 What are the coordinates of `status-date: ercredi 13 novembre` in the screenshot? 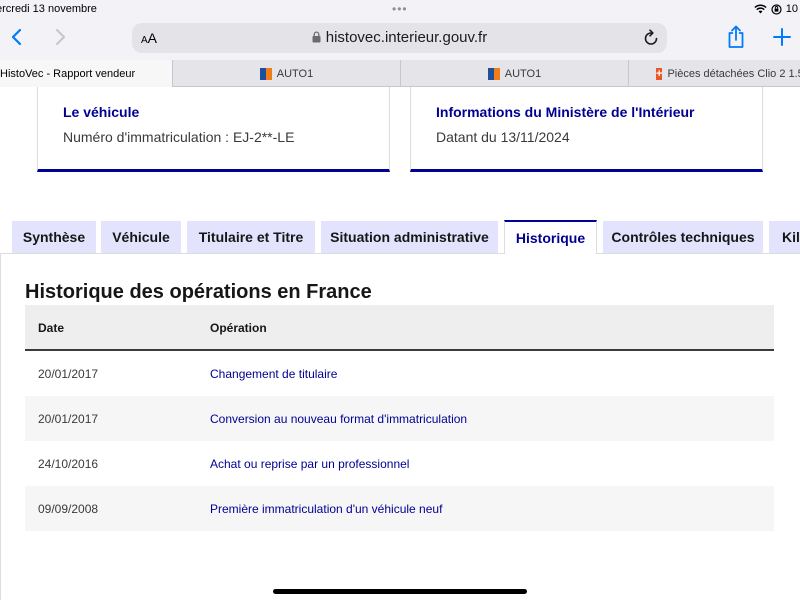 It's located at (48, 9).